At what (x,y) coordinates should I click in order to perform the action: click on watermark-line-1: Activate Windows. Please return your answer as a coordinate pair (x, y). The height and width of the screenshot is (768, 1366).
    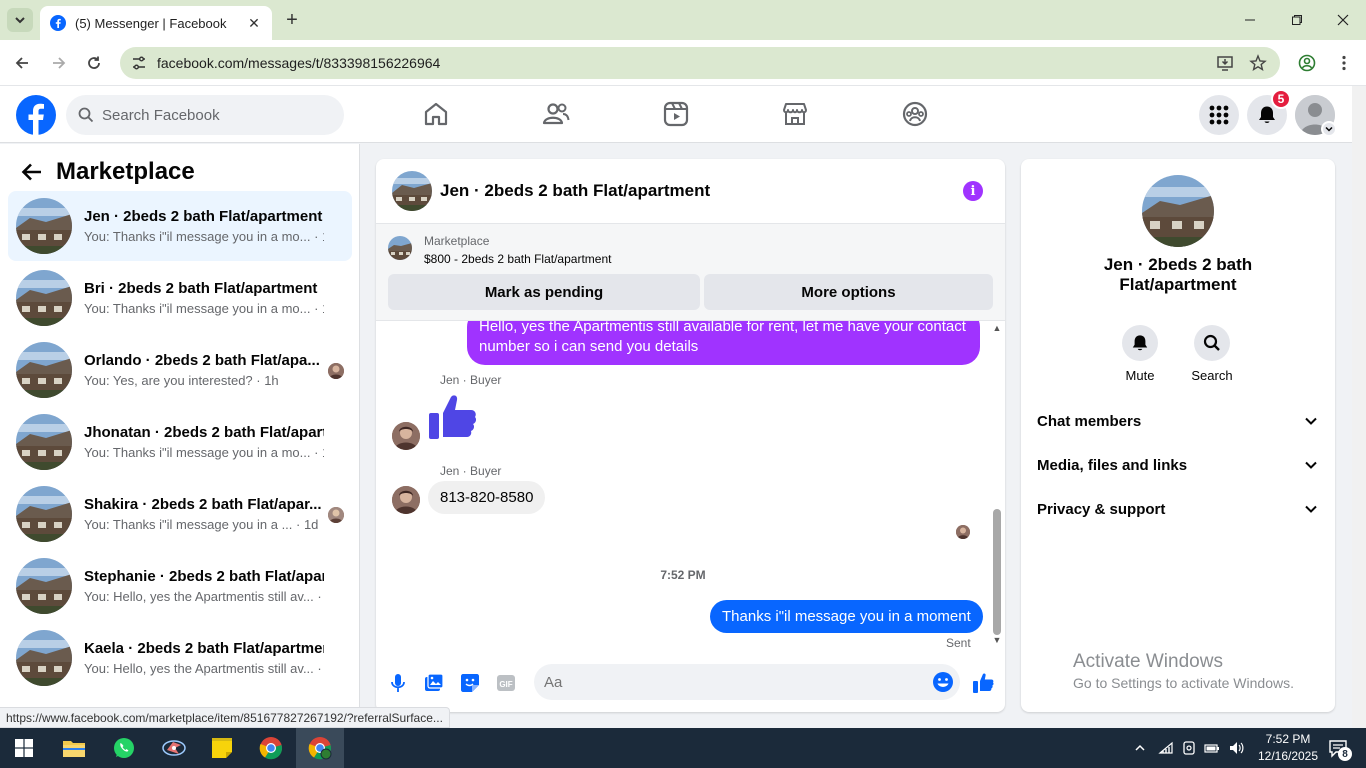
    Looking at the image, I should click on (1148, 661).